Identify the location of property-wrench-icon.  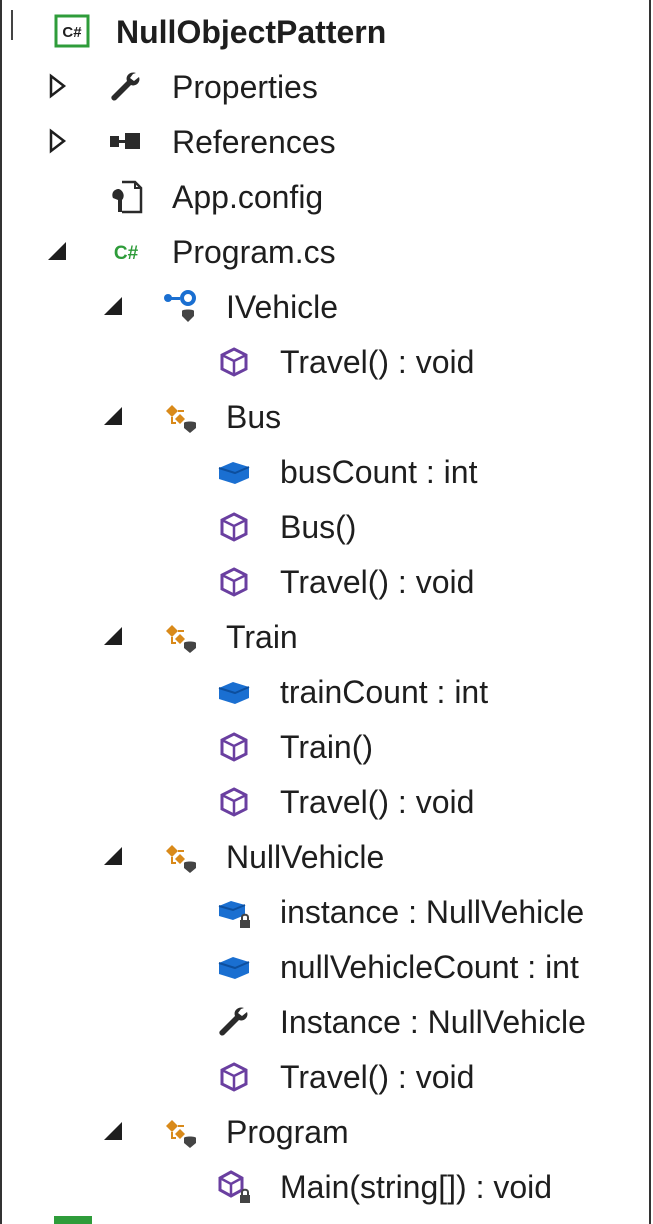
(233, 1021).